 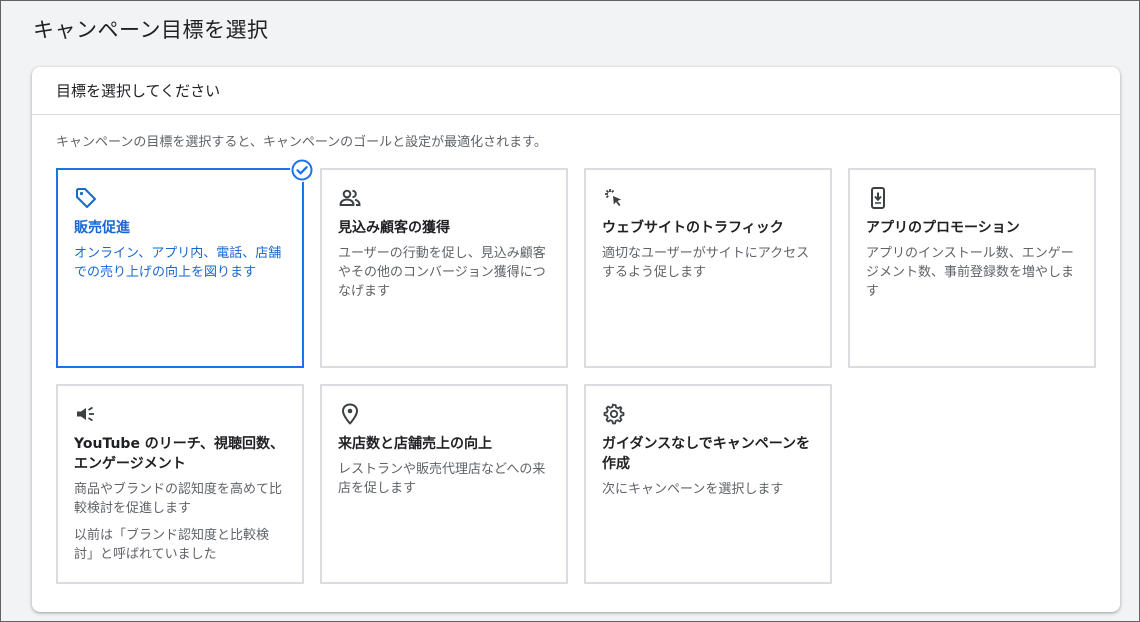 What do you see at coordinates (102, 228) in the screenshot?
I see `card-title: 販売促進` at bounding box center [102, 228].